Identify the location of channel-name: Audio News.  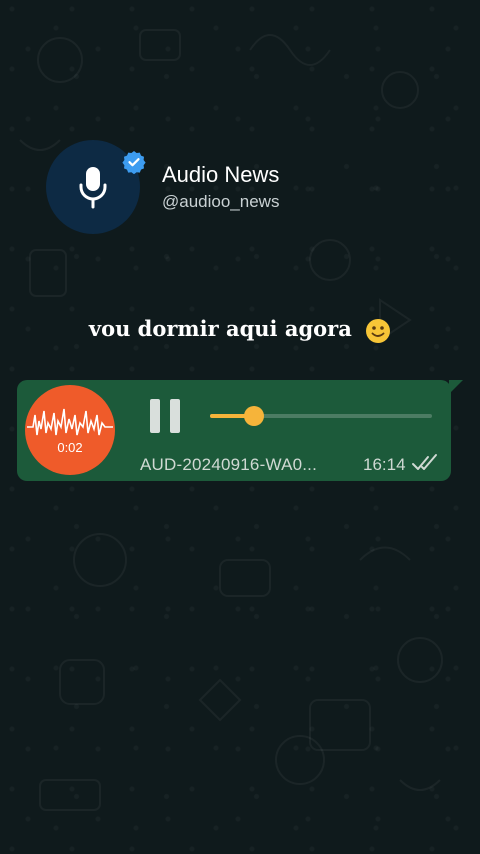
(221, 174).